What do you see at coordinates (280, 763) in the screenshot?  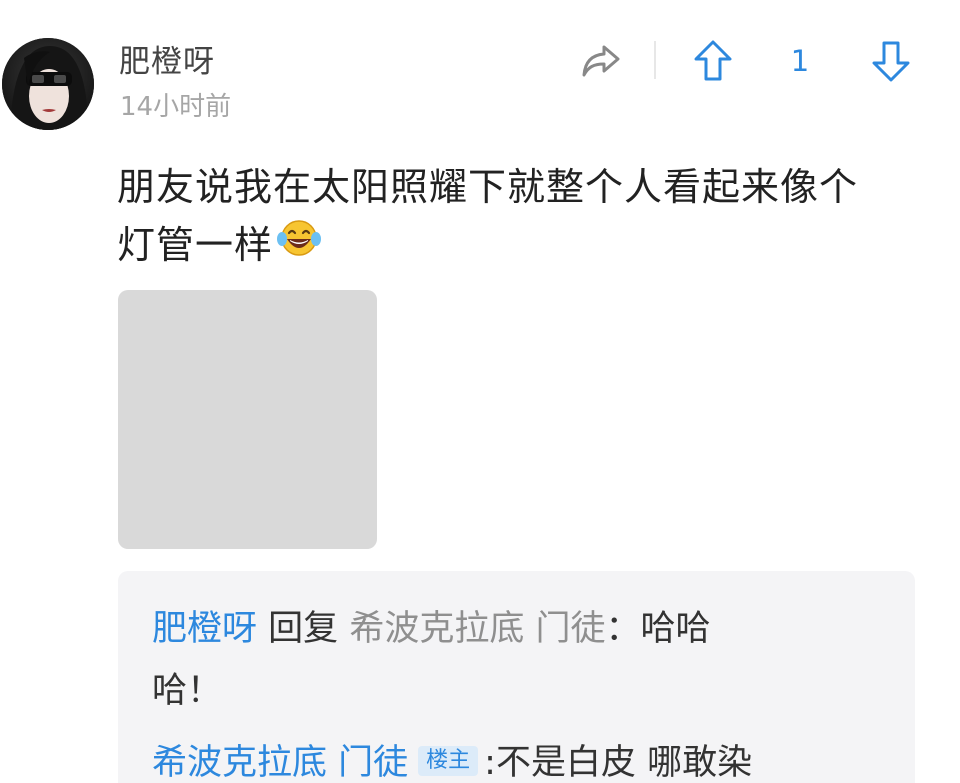 I see `reply-author: 希波克拉底 门徒` at bounding box center [280, 763].